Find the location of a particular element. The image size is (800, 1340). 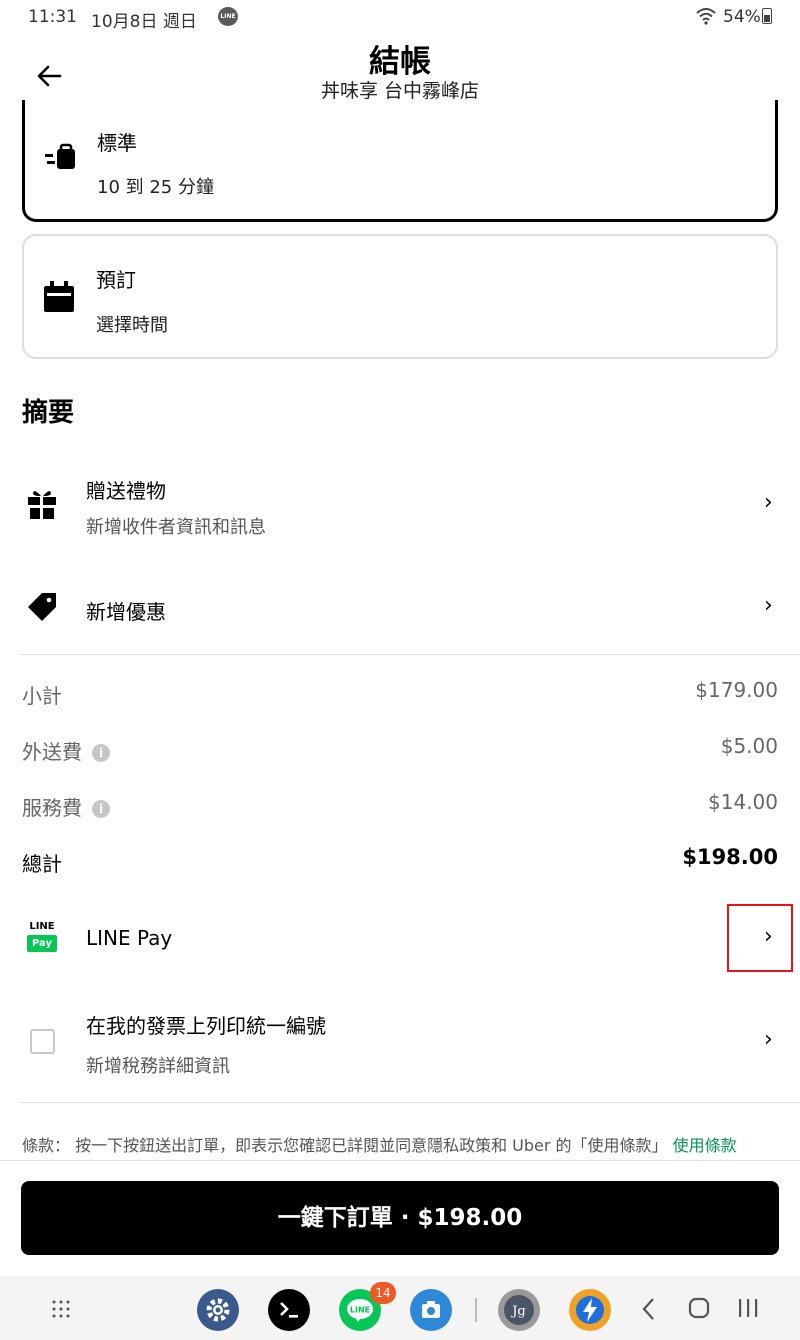

invoice-checkbox is located at coordinates (42, 1041).